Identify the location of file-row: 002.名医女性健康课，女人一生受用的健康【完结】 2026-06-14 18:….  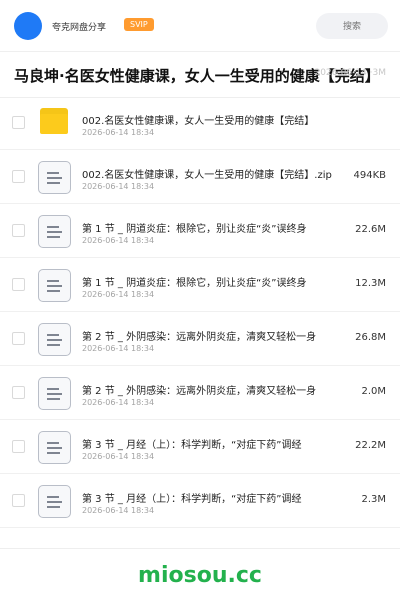
(200, 123).